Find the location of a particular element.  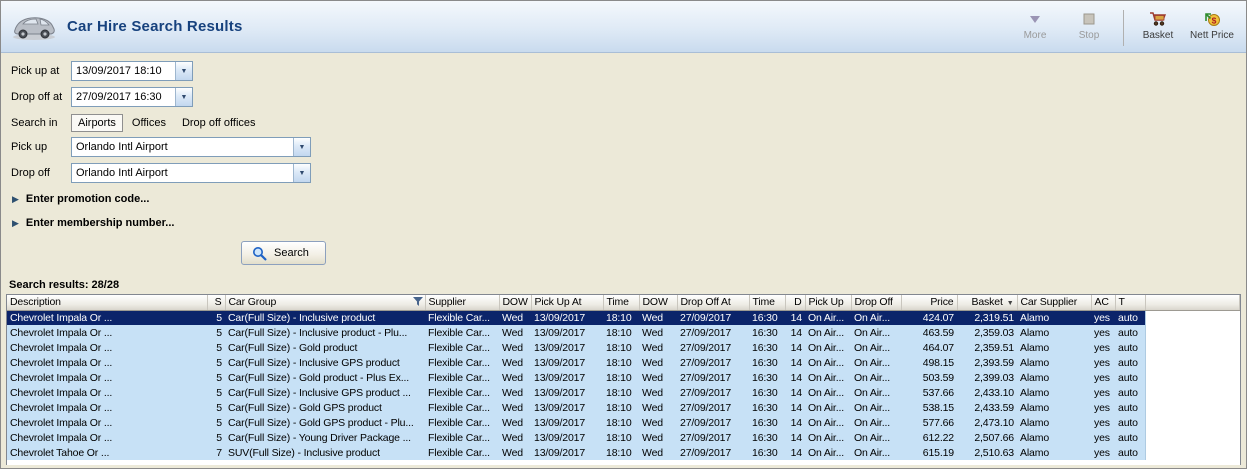

dropoff-at-combobox: 27/09/2017 16:30 ▼ is located at coordinates (132, 97).